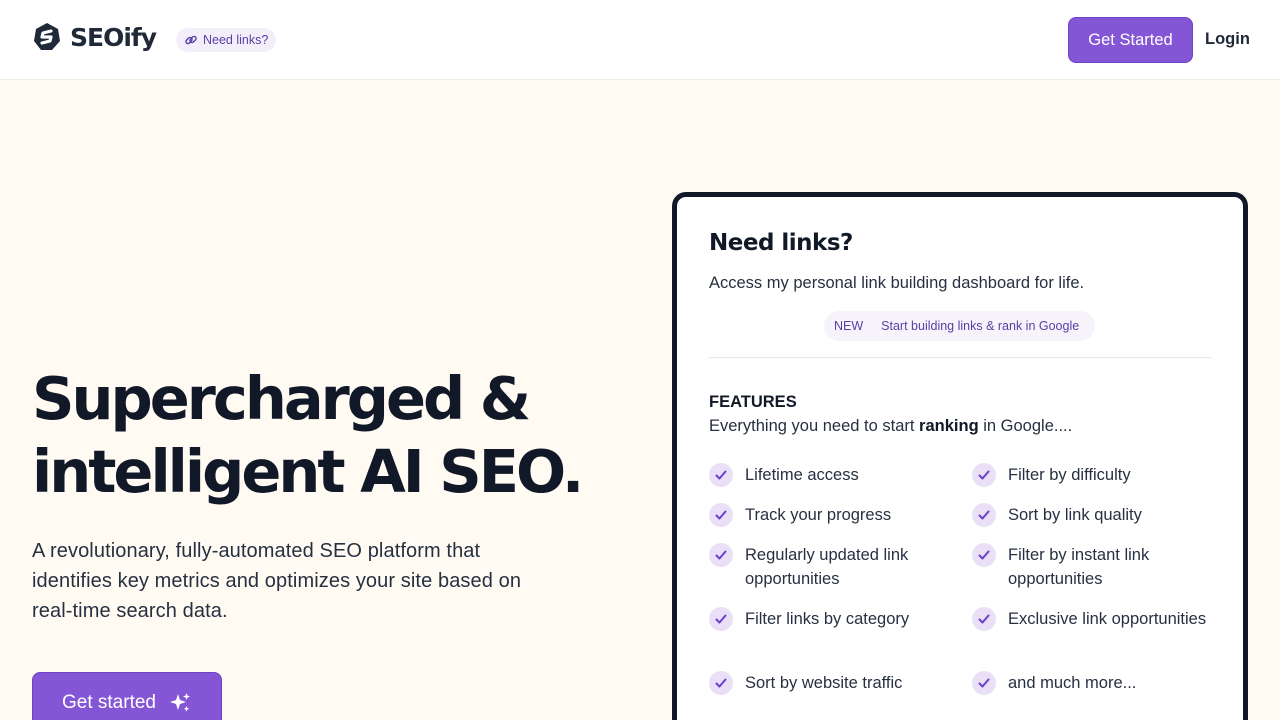 This screenshot has width=1280, height=720. Describe the element at coordinates (814, 426) in the screenshot. I see `features-sub-text-1: Everything you need to start` at that location.